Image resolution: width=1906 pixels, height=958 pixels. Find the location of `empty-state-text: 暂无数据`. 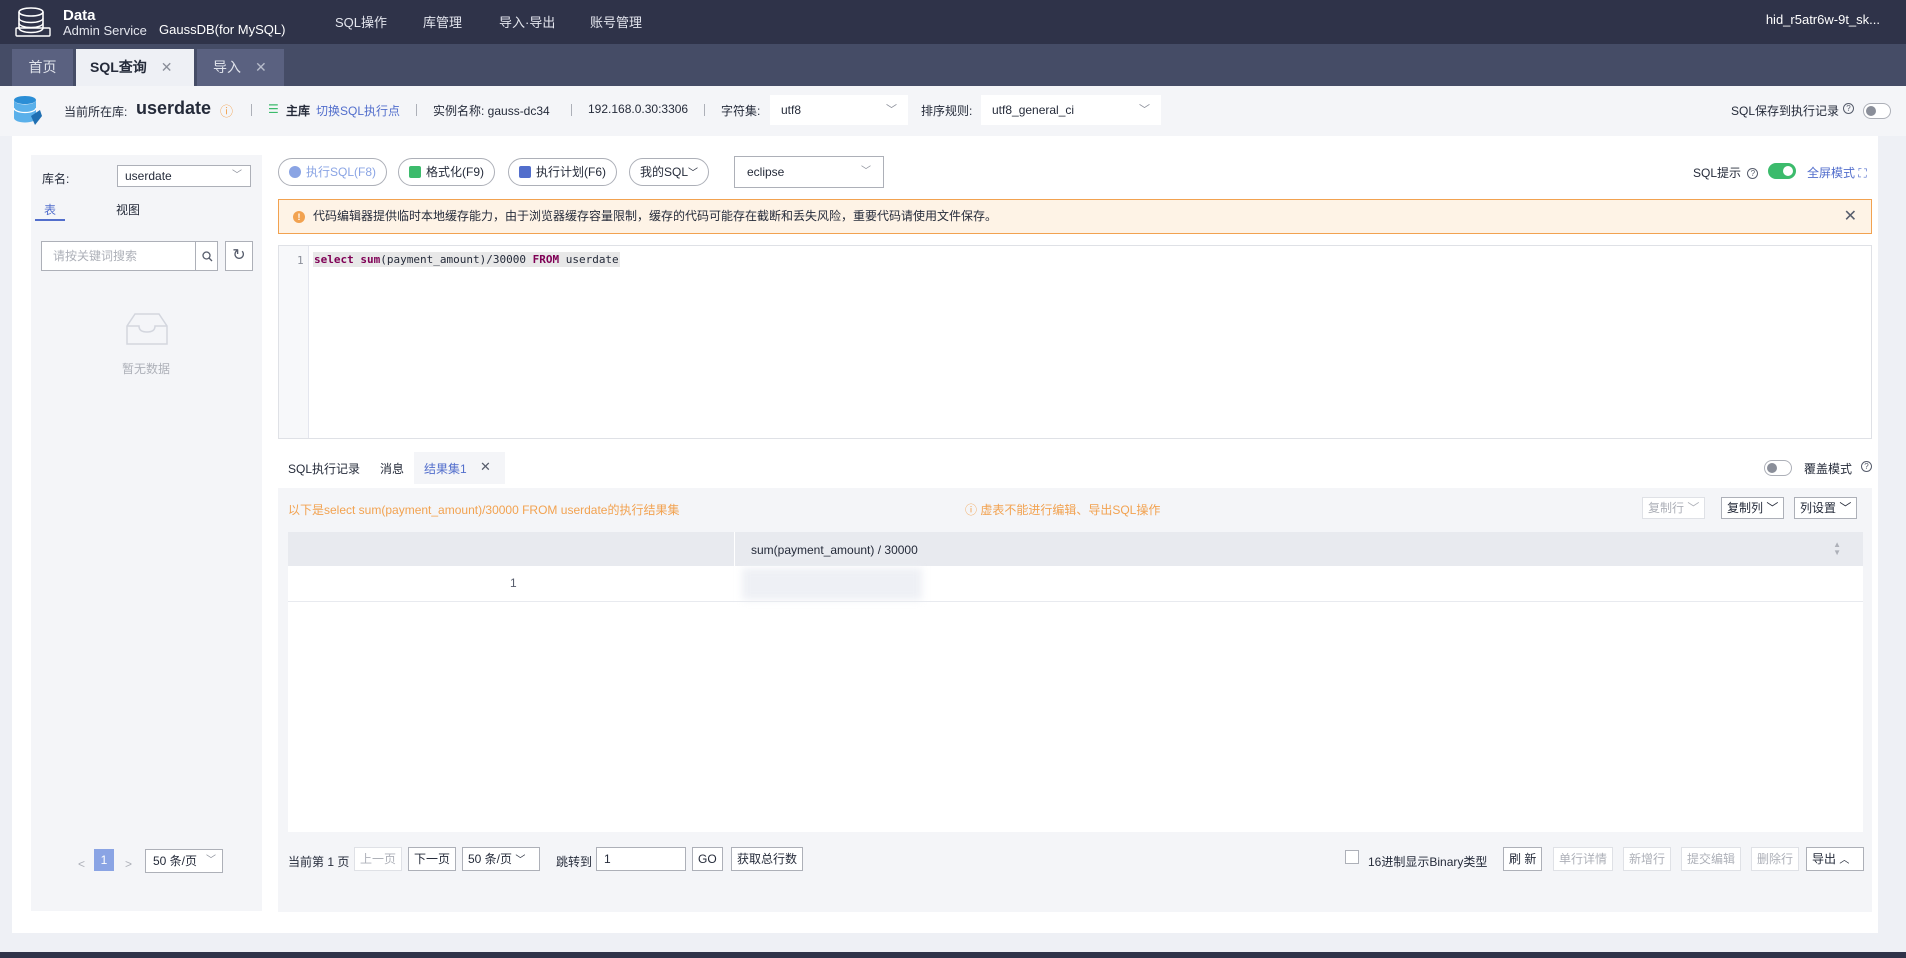

empty-state-text: 暂无数据 is located at coordinates (146, 369).